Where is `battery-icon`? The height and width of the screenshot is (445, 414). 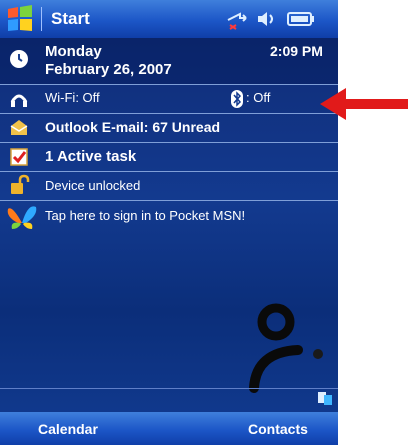
battery-icon is located at coordinates (301, 19).